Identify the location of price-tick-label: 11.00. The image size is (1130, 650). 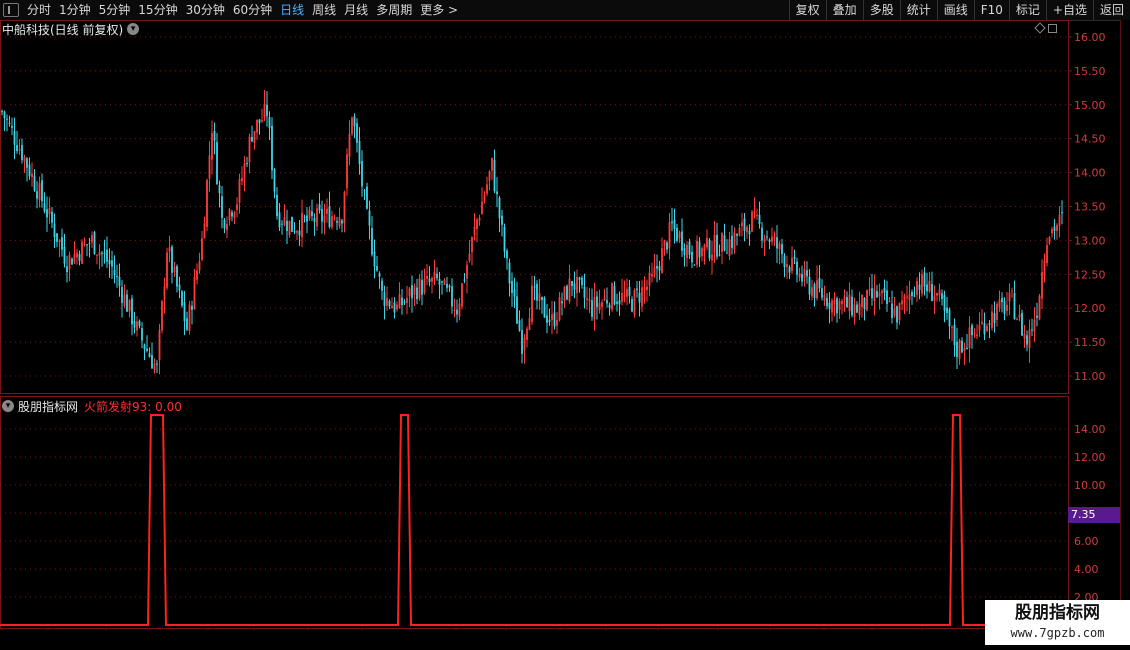
(1090, 376).